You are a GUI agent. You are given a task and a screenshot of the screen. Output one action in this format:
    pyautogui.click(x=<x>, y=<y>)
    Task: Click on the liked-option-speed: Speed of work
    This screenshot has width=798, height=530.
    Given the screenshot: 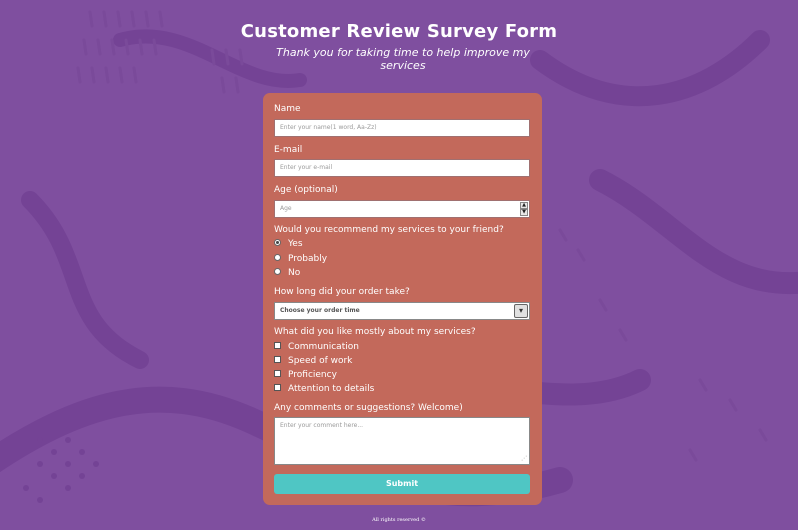 What is the action you would take?
    pyautogui.click(x=313, y=361)
    